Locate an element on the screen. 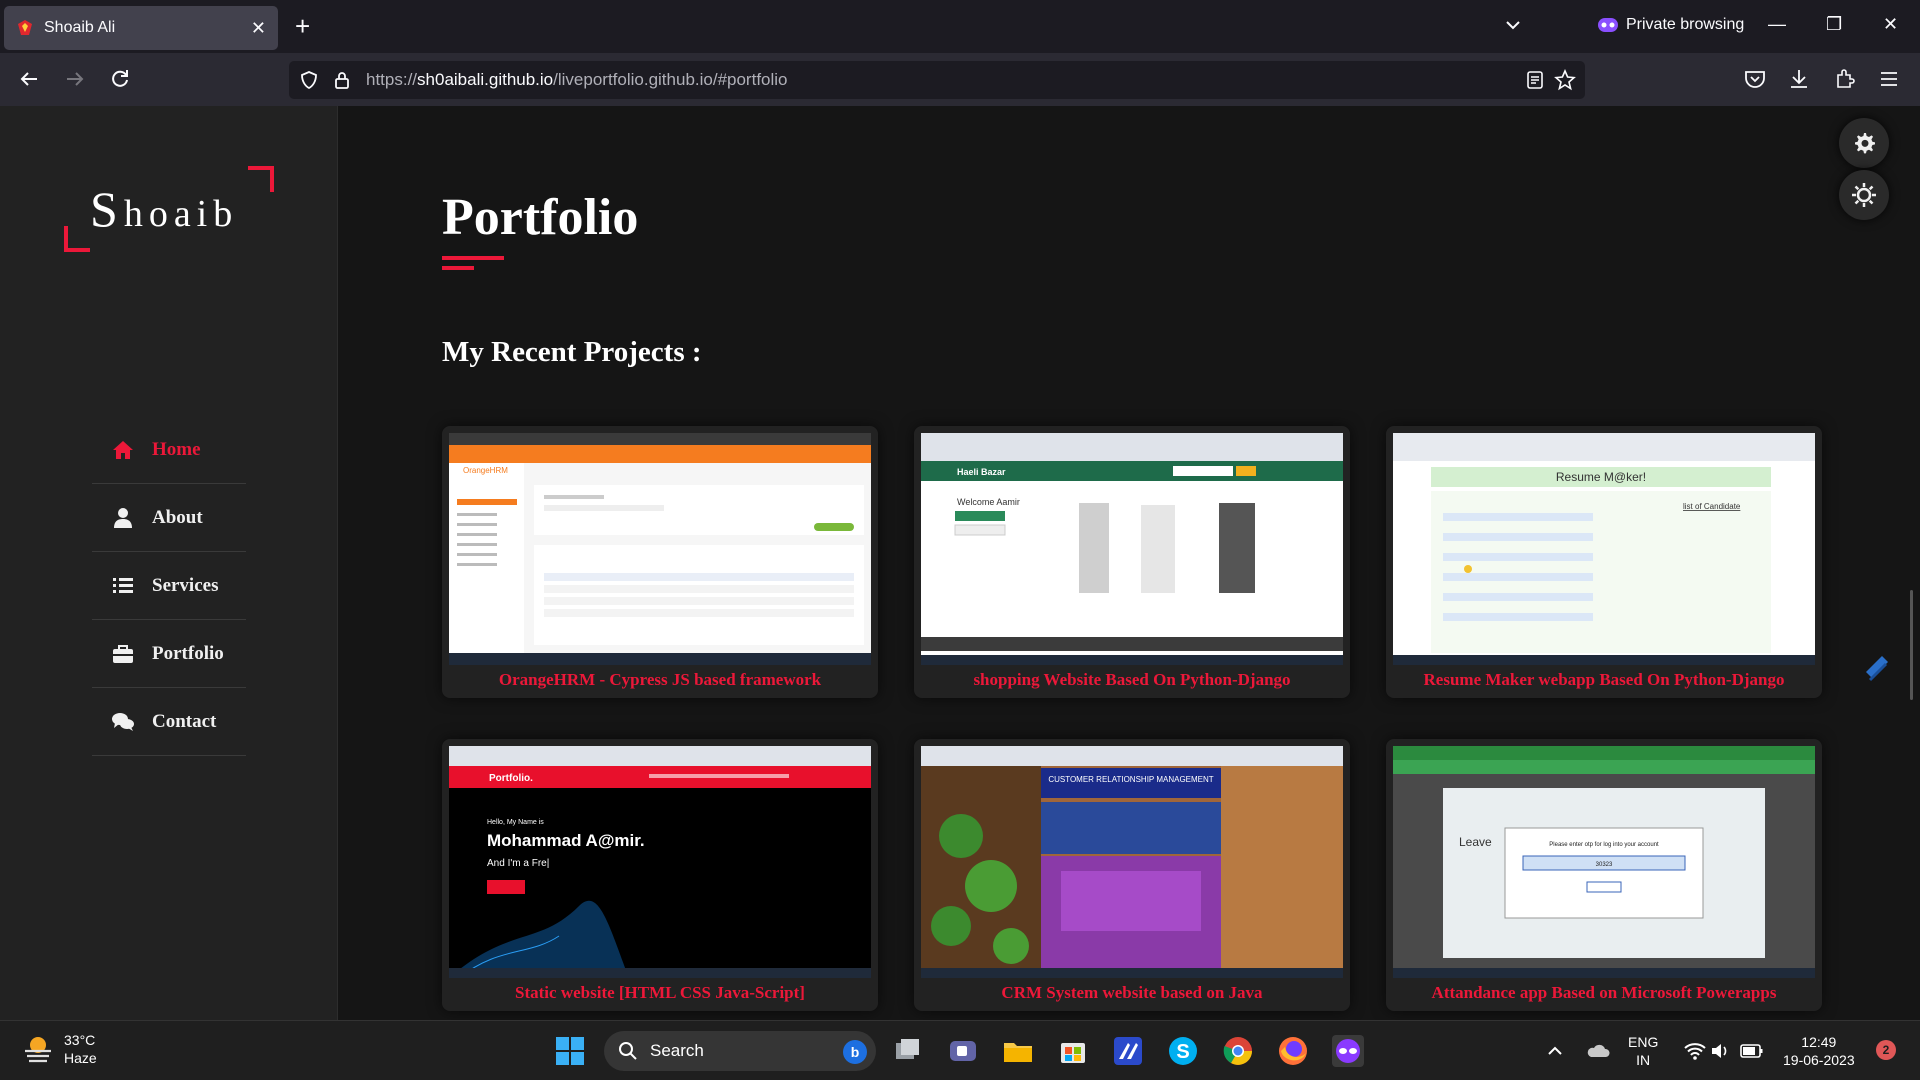 The height and width of the screenshot is (1080, 1920). thumb-otp-value: 30323 is located at coordinates (1604, 865).